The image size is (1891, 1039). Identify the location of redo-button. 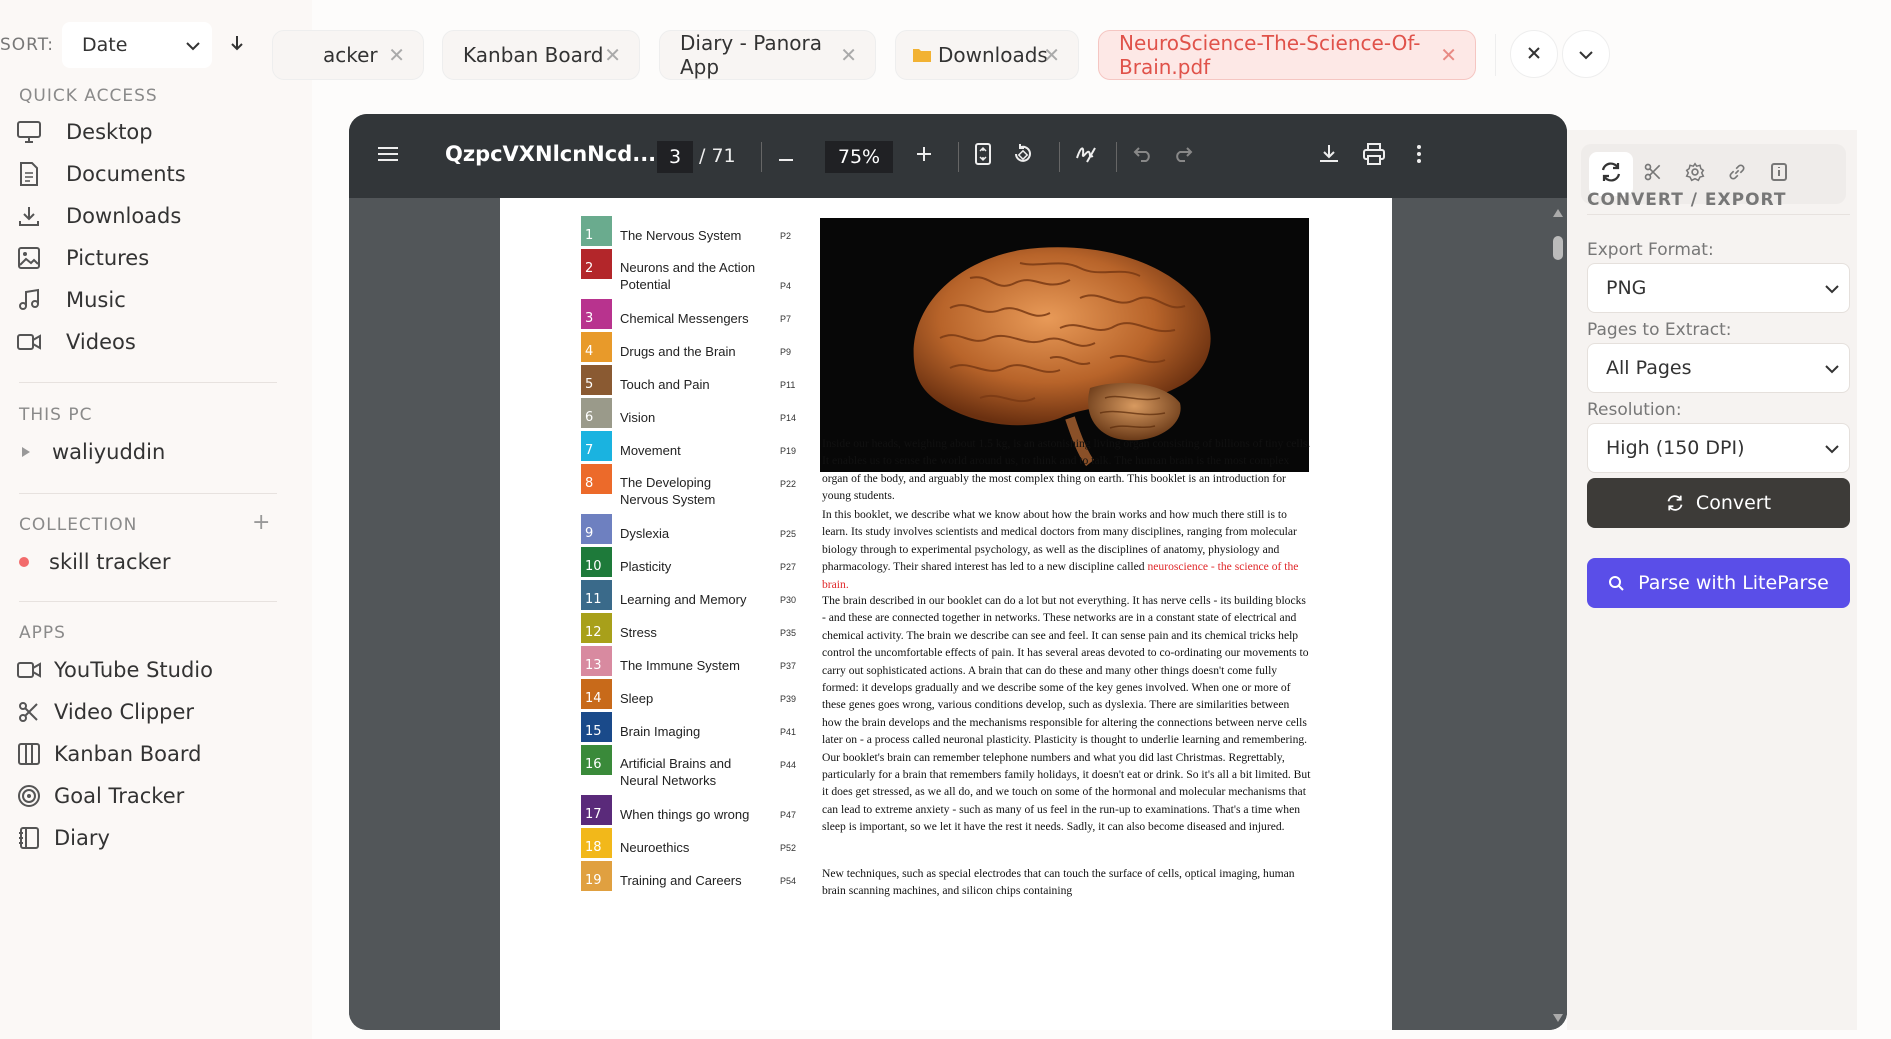
(1183, 156).